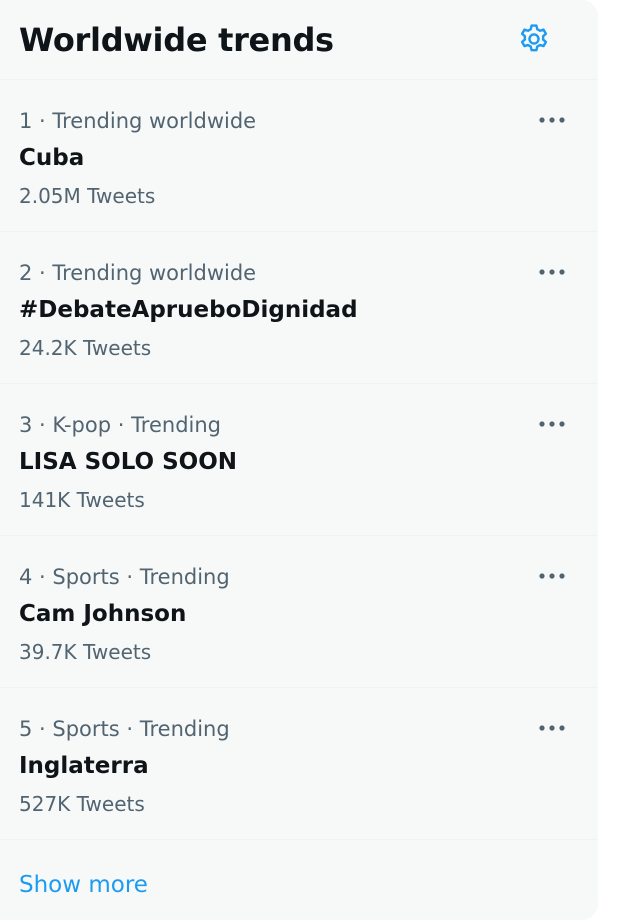  What do you see at coordinates (138, 121) in the screenshot?
I see `trend-meta: 1 · Trending worldwide` at bounding box center [138, 121].